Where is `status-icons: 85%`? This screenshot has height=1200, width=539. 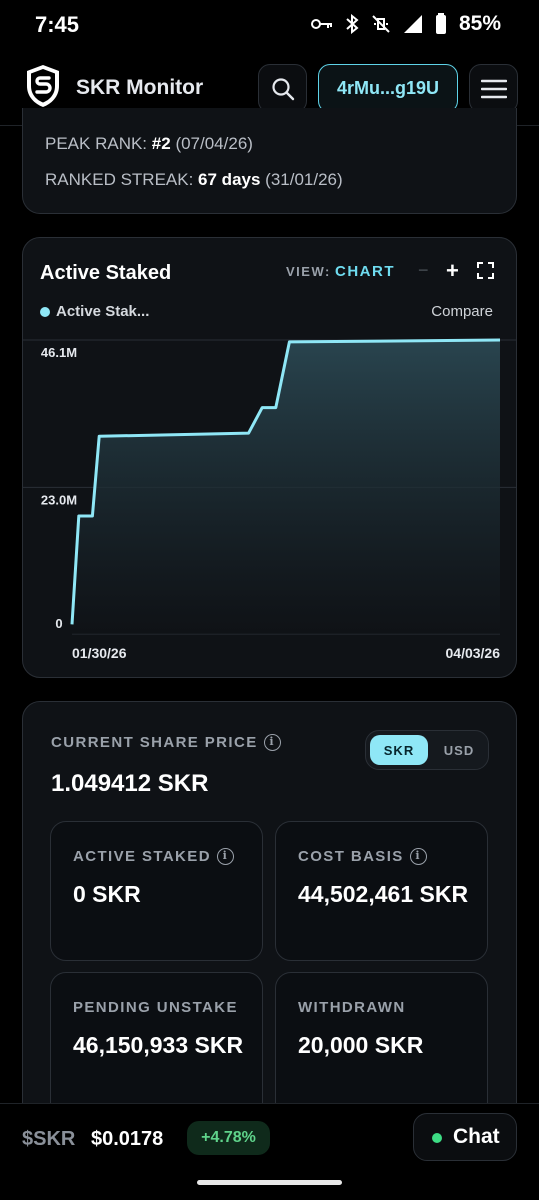 status-icons: 85% is located at coordinates (405, 24).